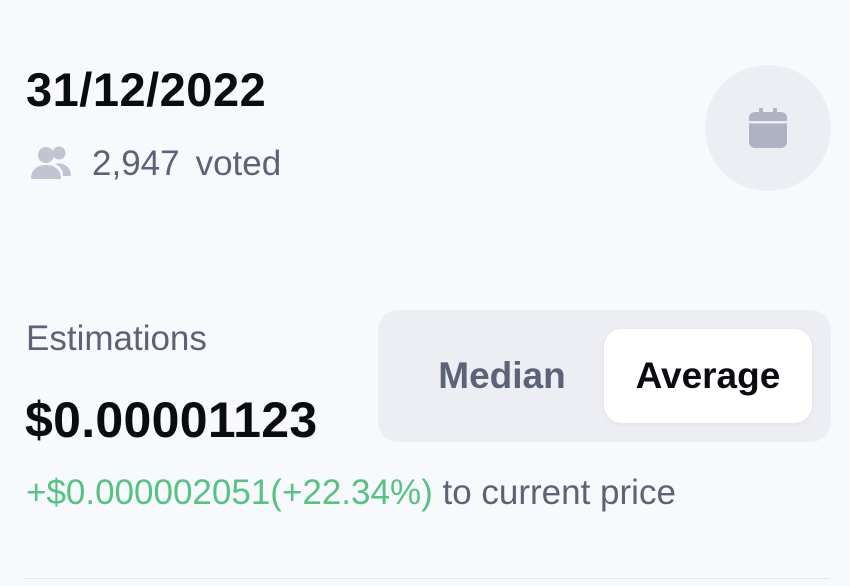 This screenshot has width=850, height=586. What do you see at coordinates (427, 578) in the screenshot?
I see `divider` at bounding box center [427, 578].